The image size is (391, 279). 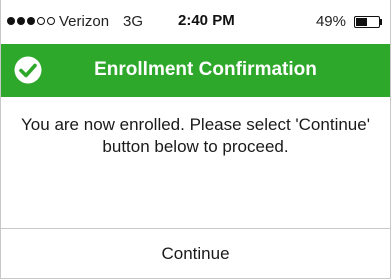 What do you see at coordinates (369, 22) in the screenshot?
I see `battery-icon` at bounding box center [369, 22].